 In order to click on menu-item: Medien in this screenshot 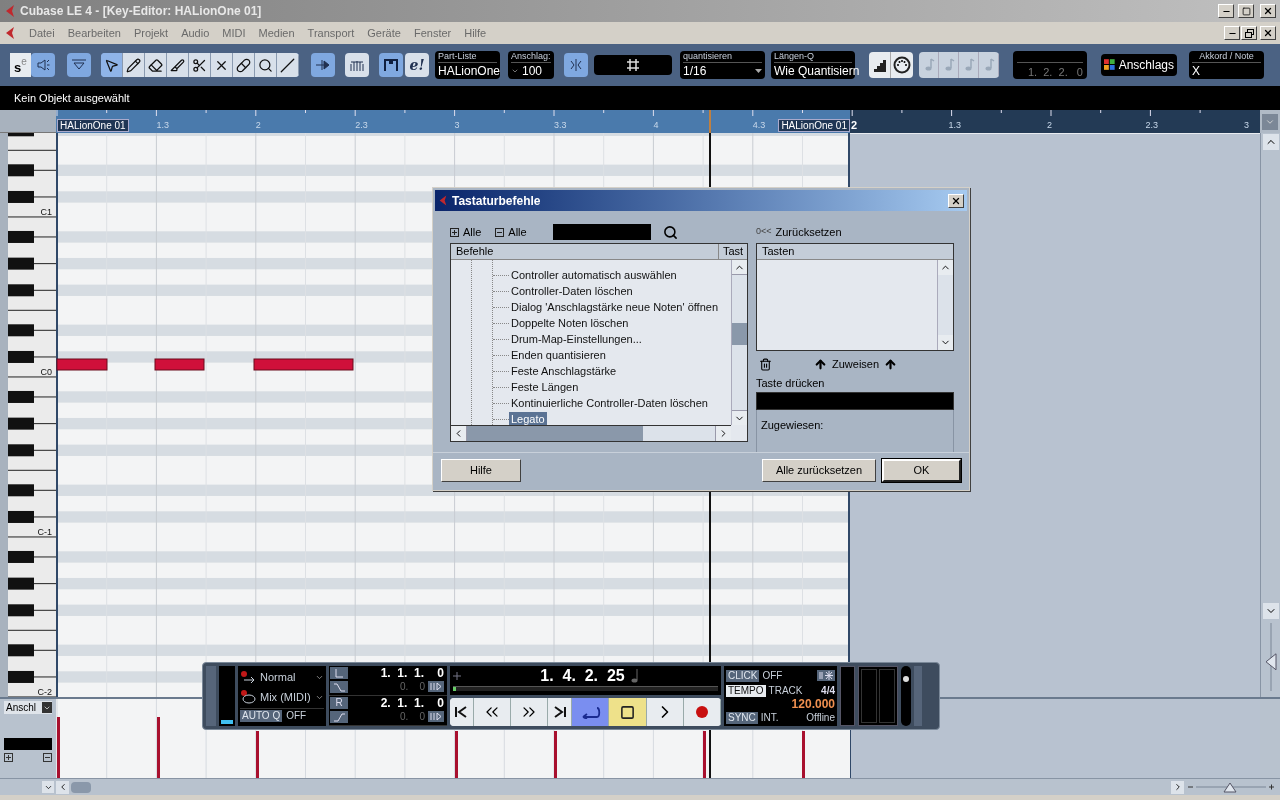, I will do `click(276, 33)`.